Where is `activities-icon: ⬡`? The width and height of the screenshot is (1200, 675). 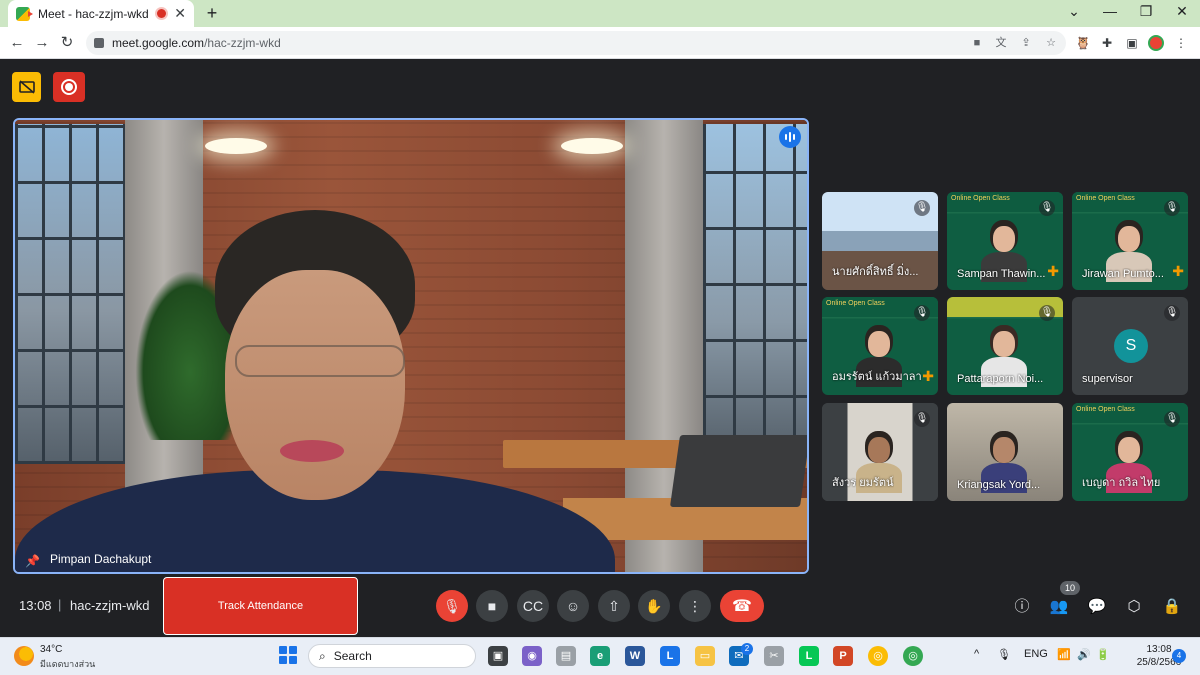 activities-icon: ⬡ is located at coordinates (1134, 607).